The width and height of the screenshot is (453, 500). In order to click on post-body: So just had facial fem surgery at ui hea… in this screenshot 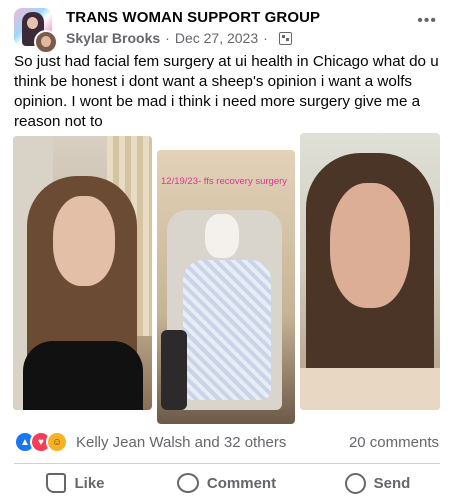, I will do `click(226, 91)`.